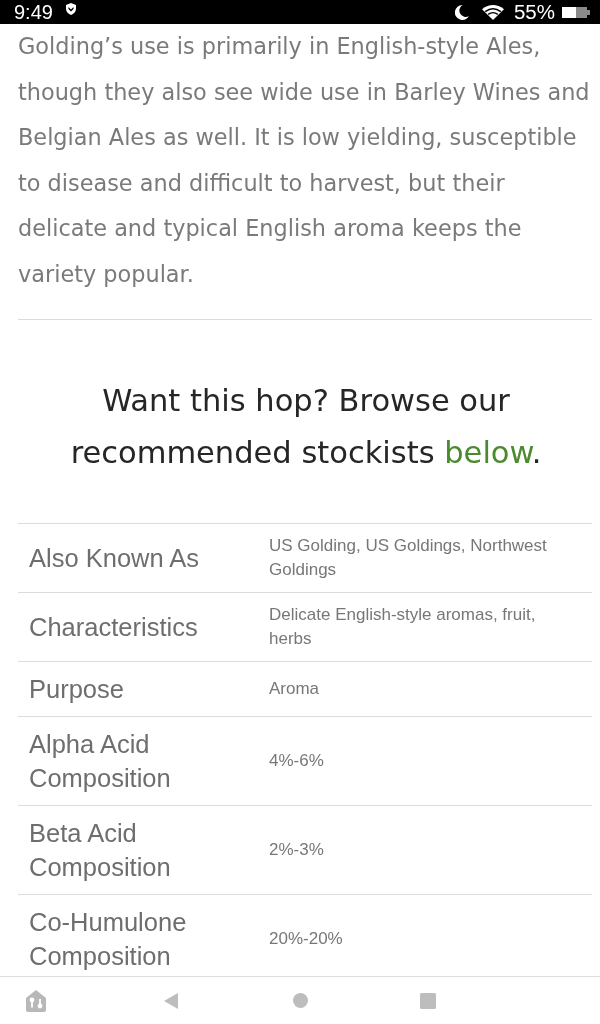 The image size is (600, 1024). I want to click on property-name: Also Known As, so click(114, 558).